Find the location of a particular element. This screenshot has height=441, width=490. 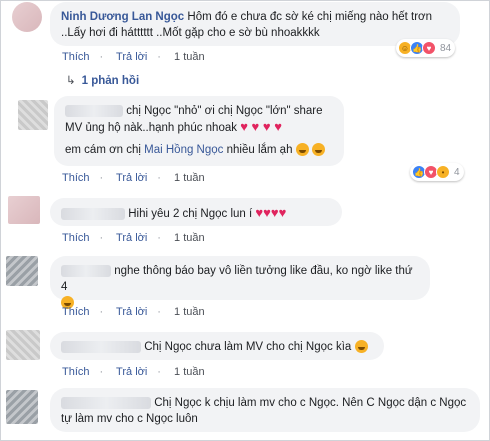

laughing-emoji is located at coordinates (361, 347).